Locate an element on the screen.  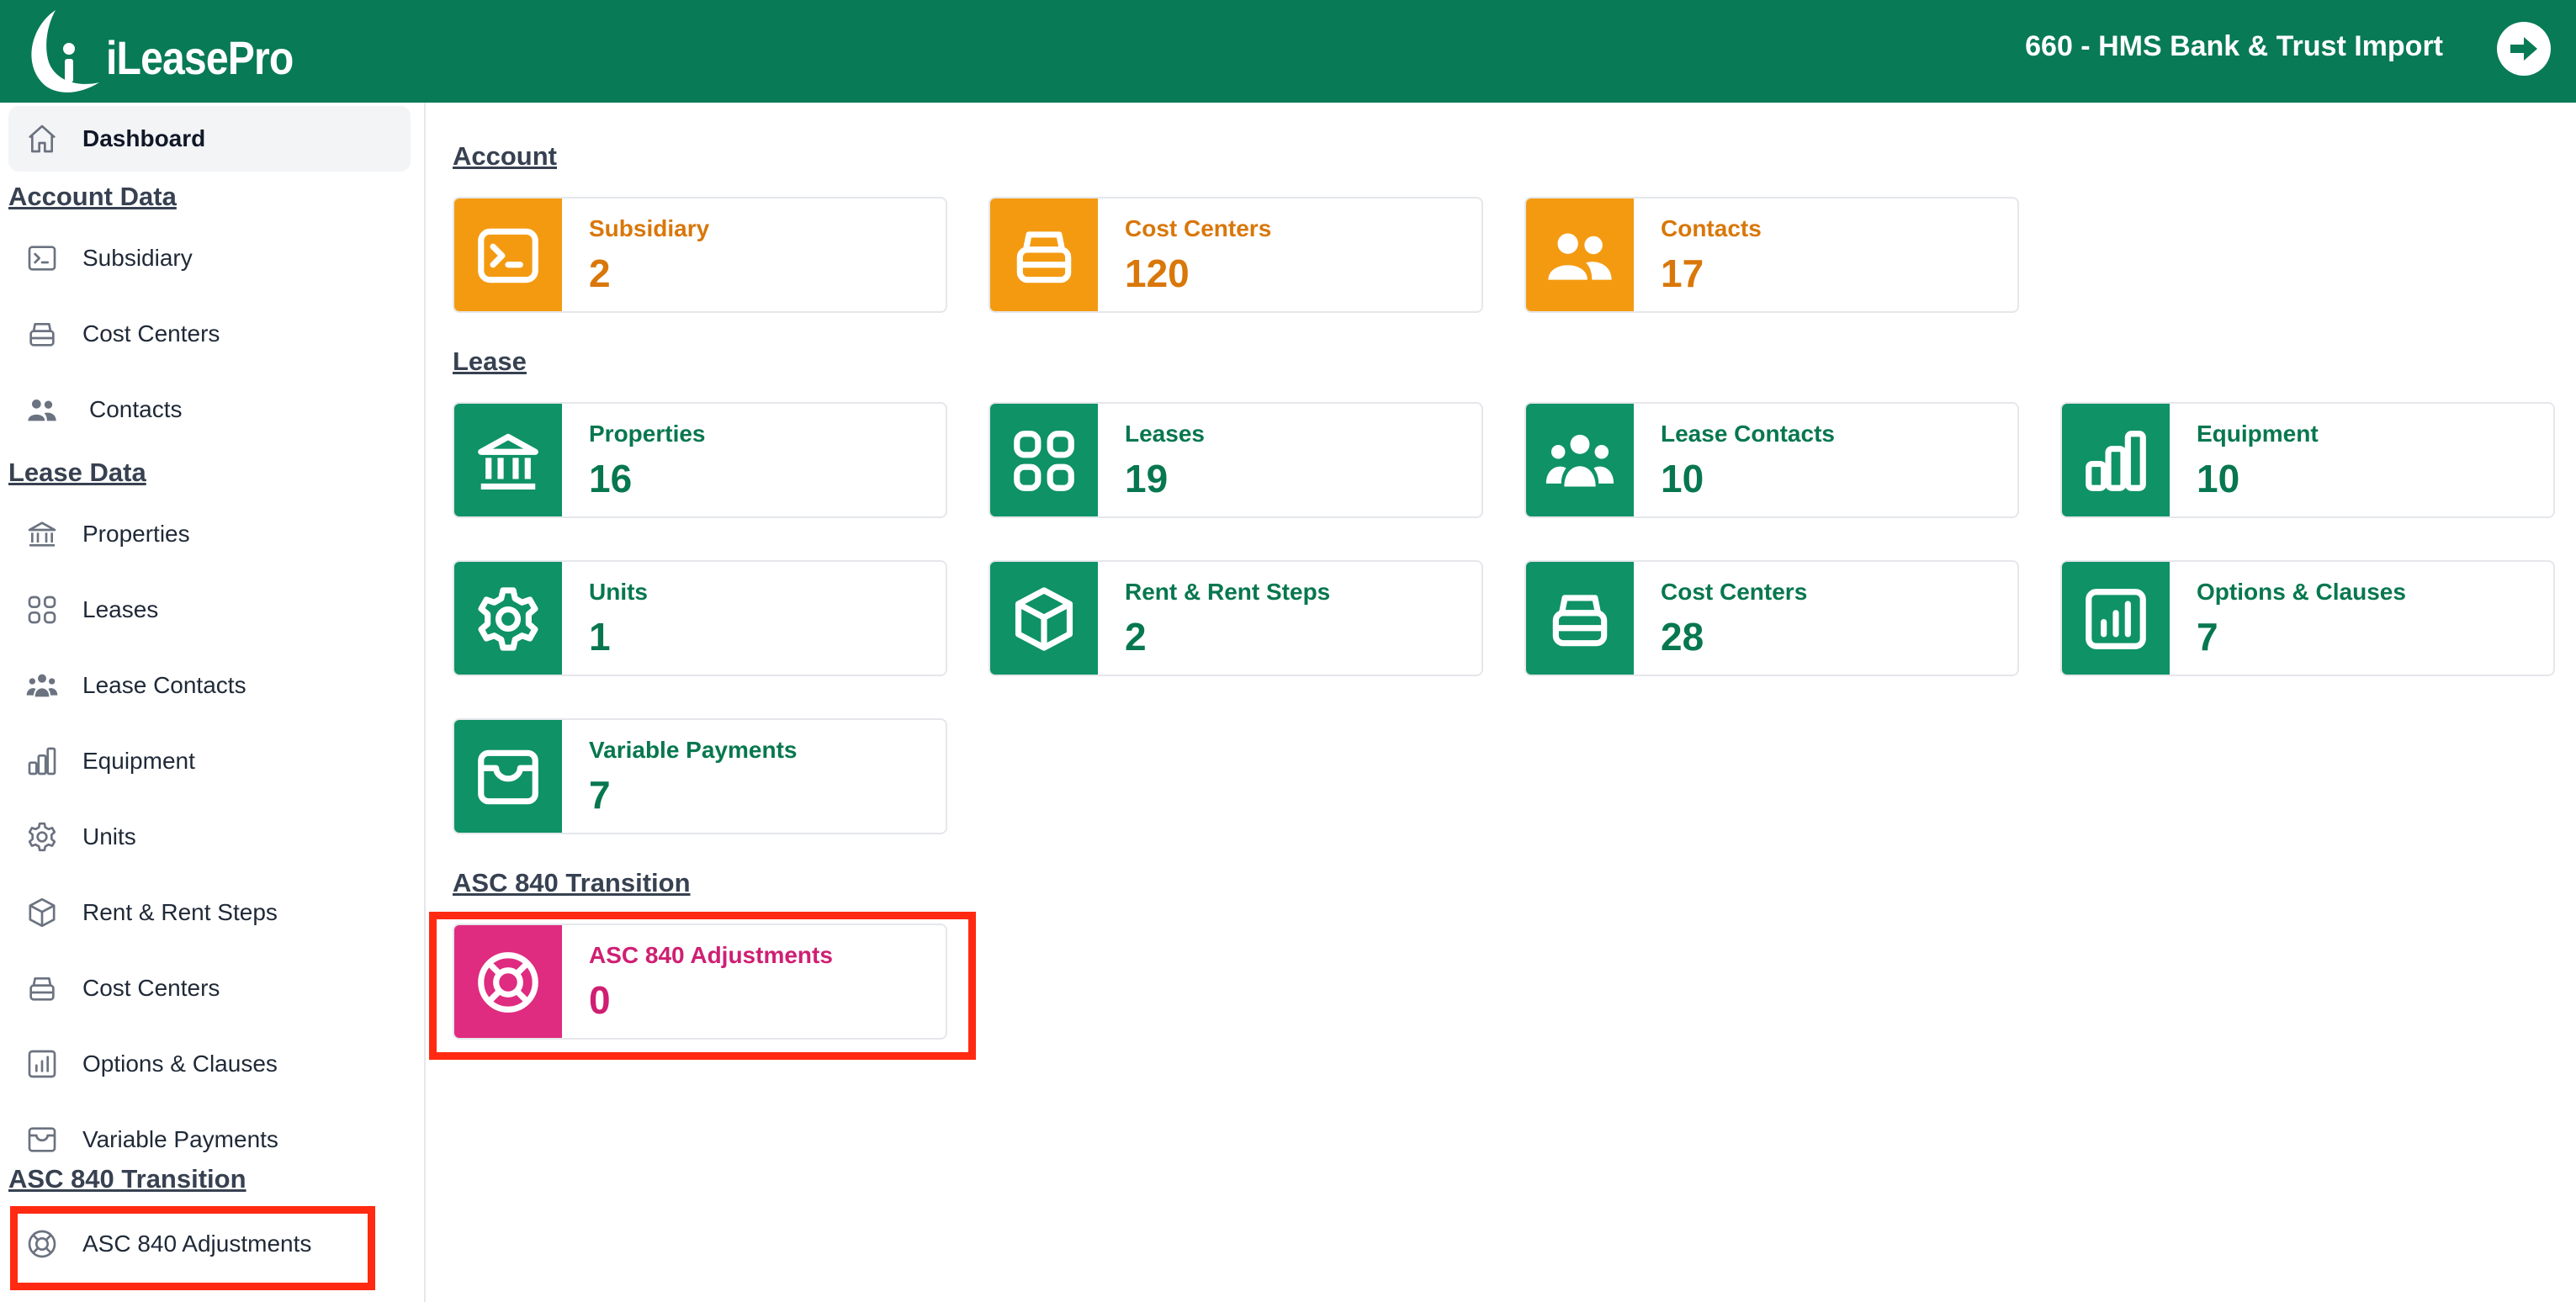
card-title: Leases is located at coordinates (1165, 434).